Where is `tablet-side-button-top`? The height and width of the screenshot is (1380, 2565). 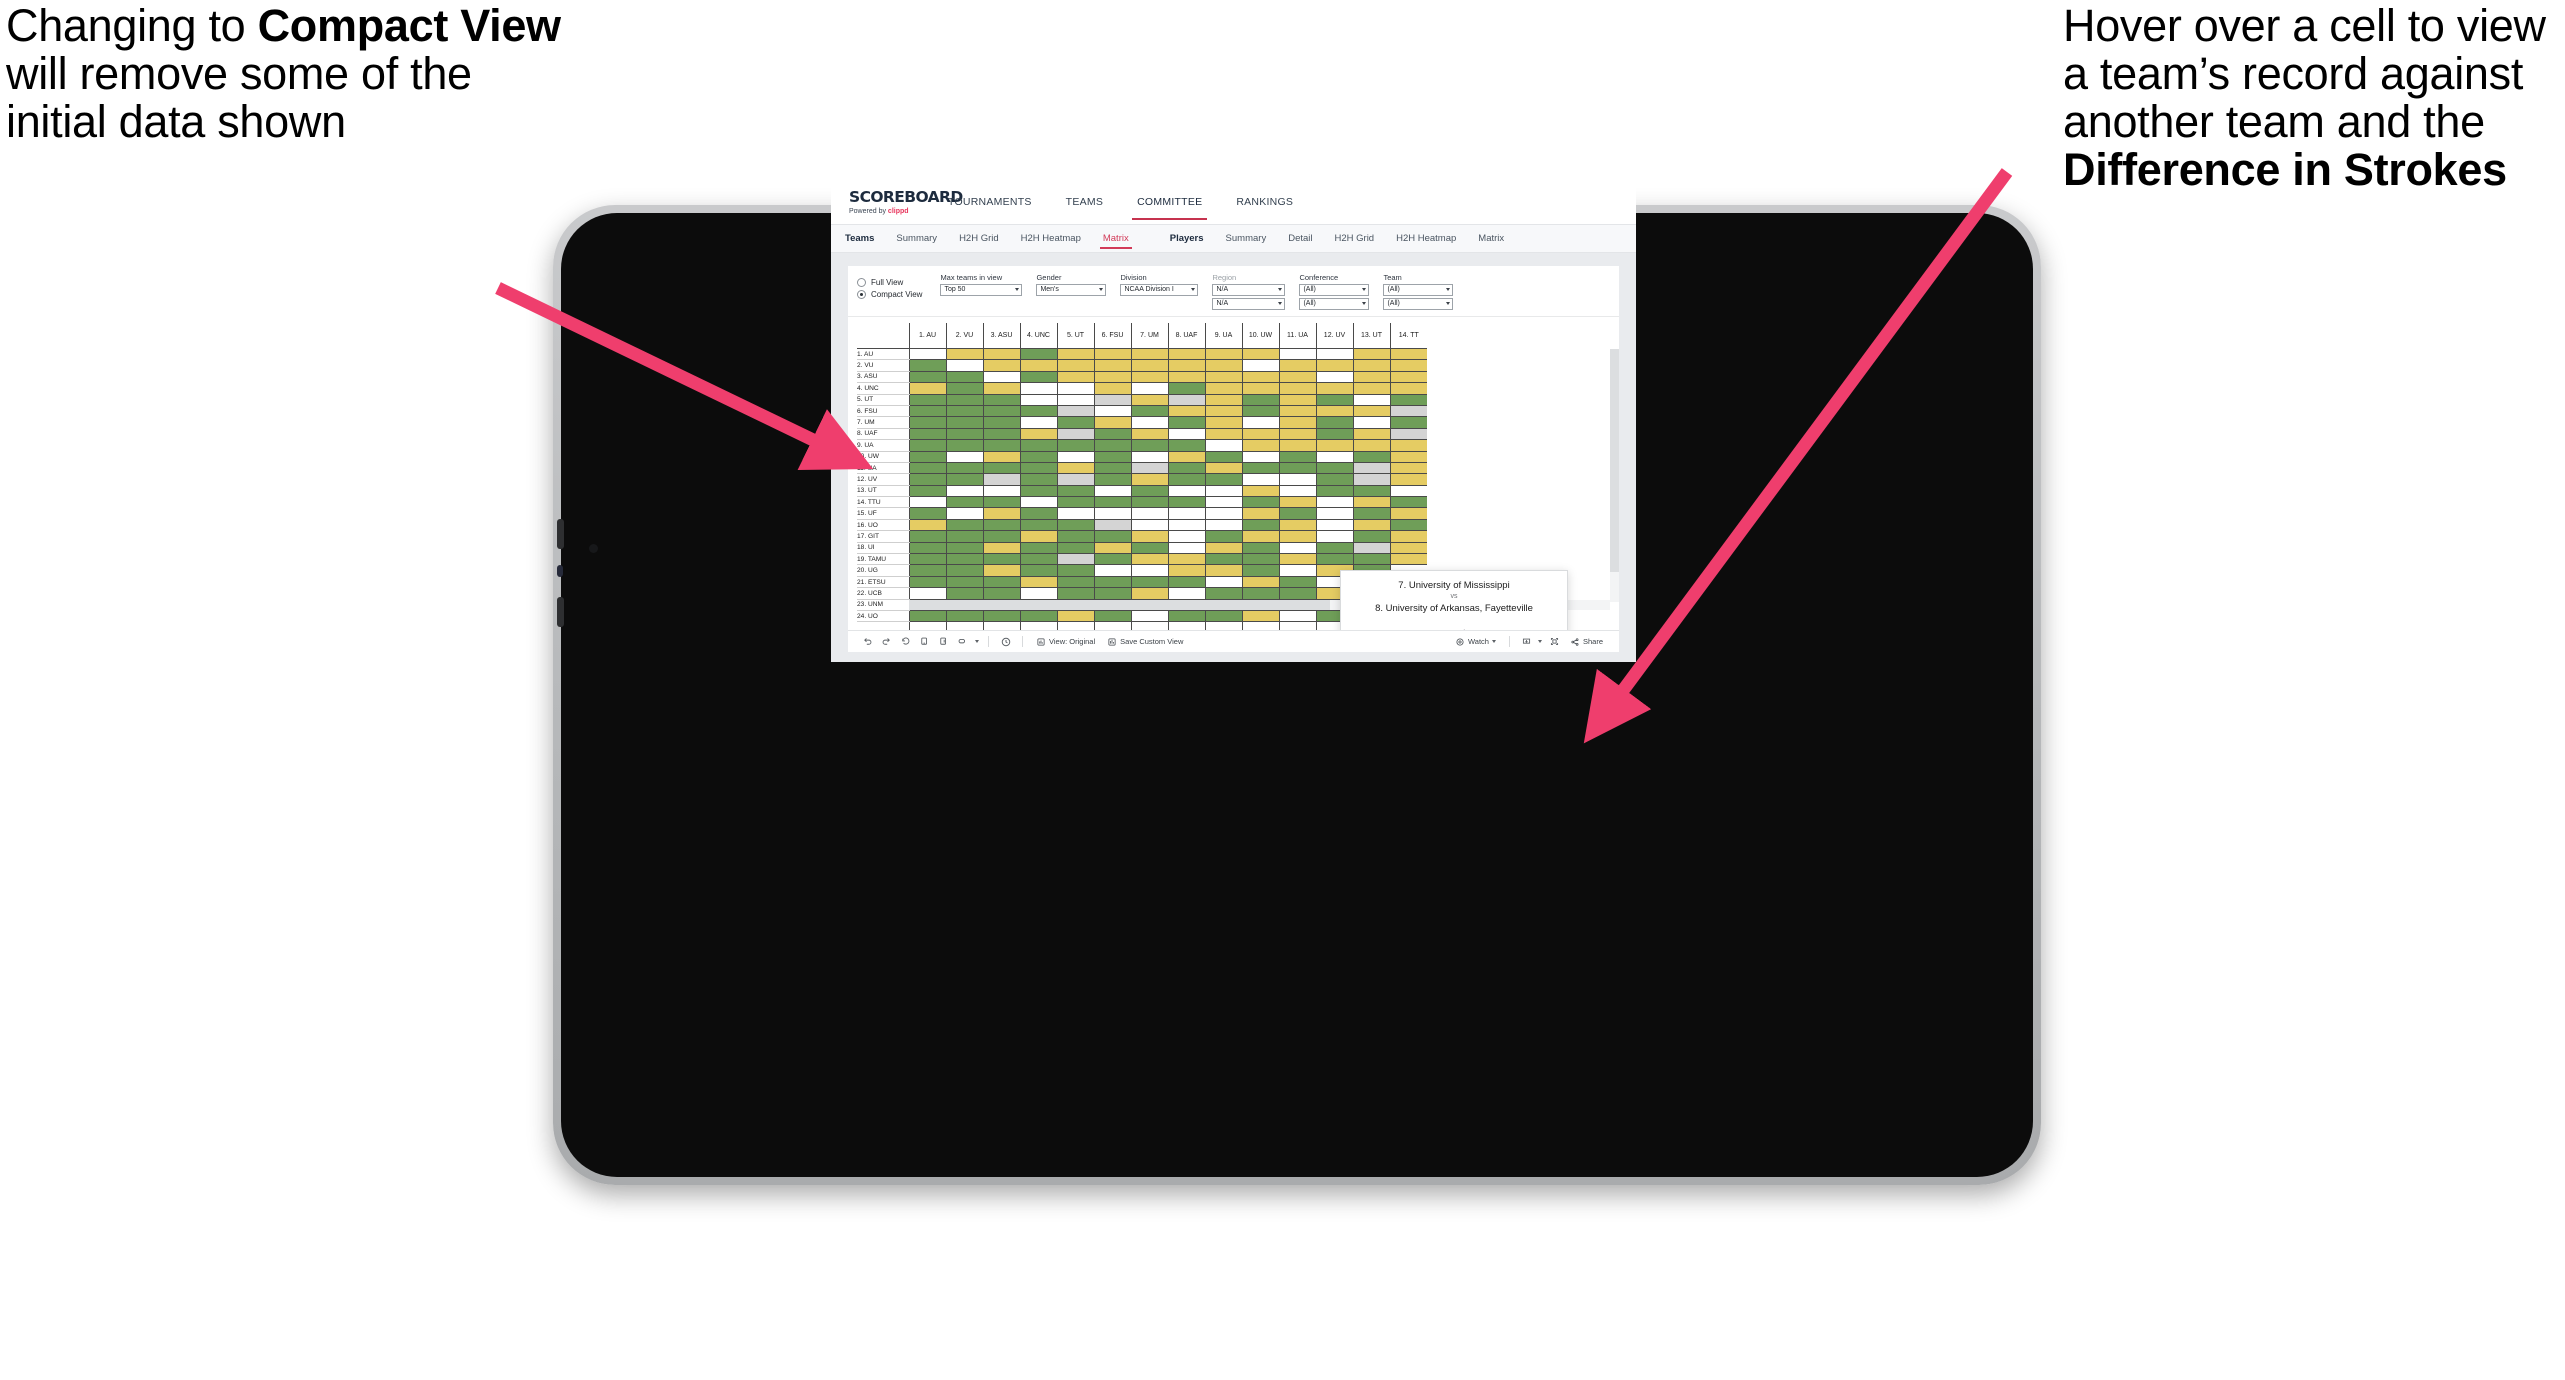
tablet-side-button-top is located at coordinates (560, 534).